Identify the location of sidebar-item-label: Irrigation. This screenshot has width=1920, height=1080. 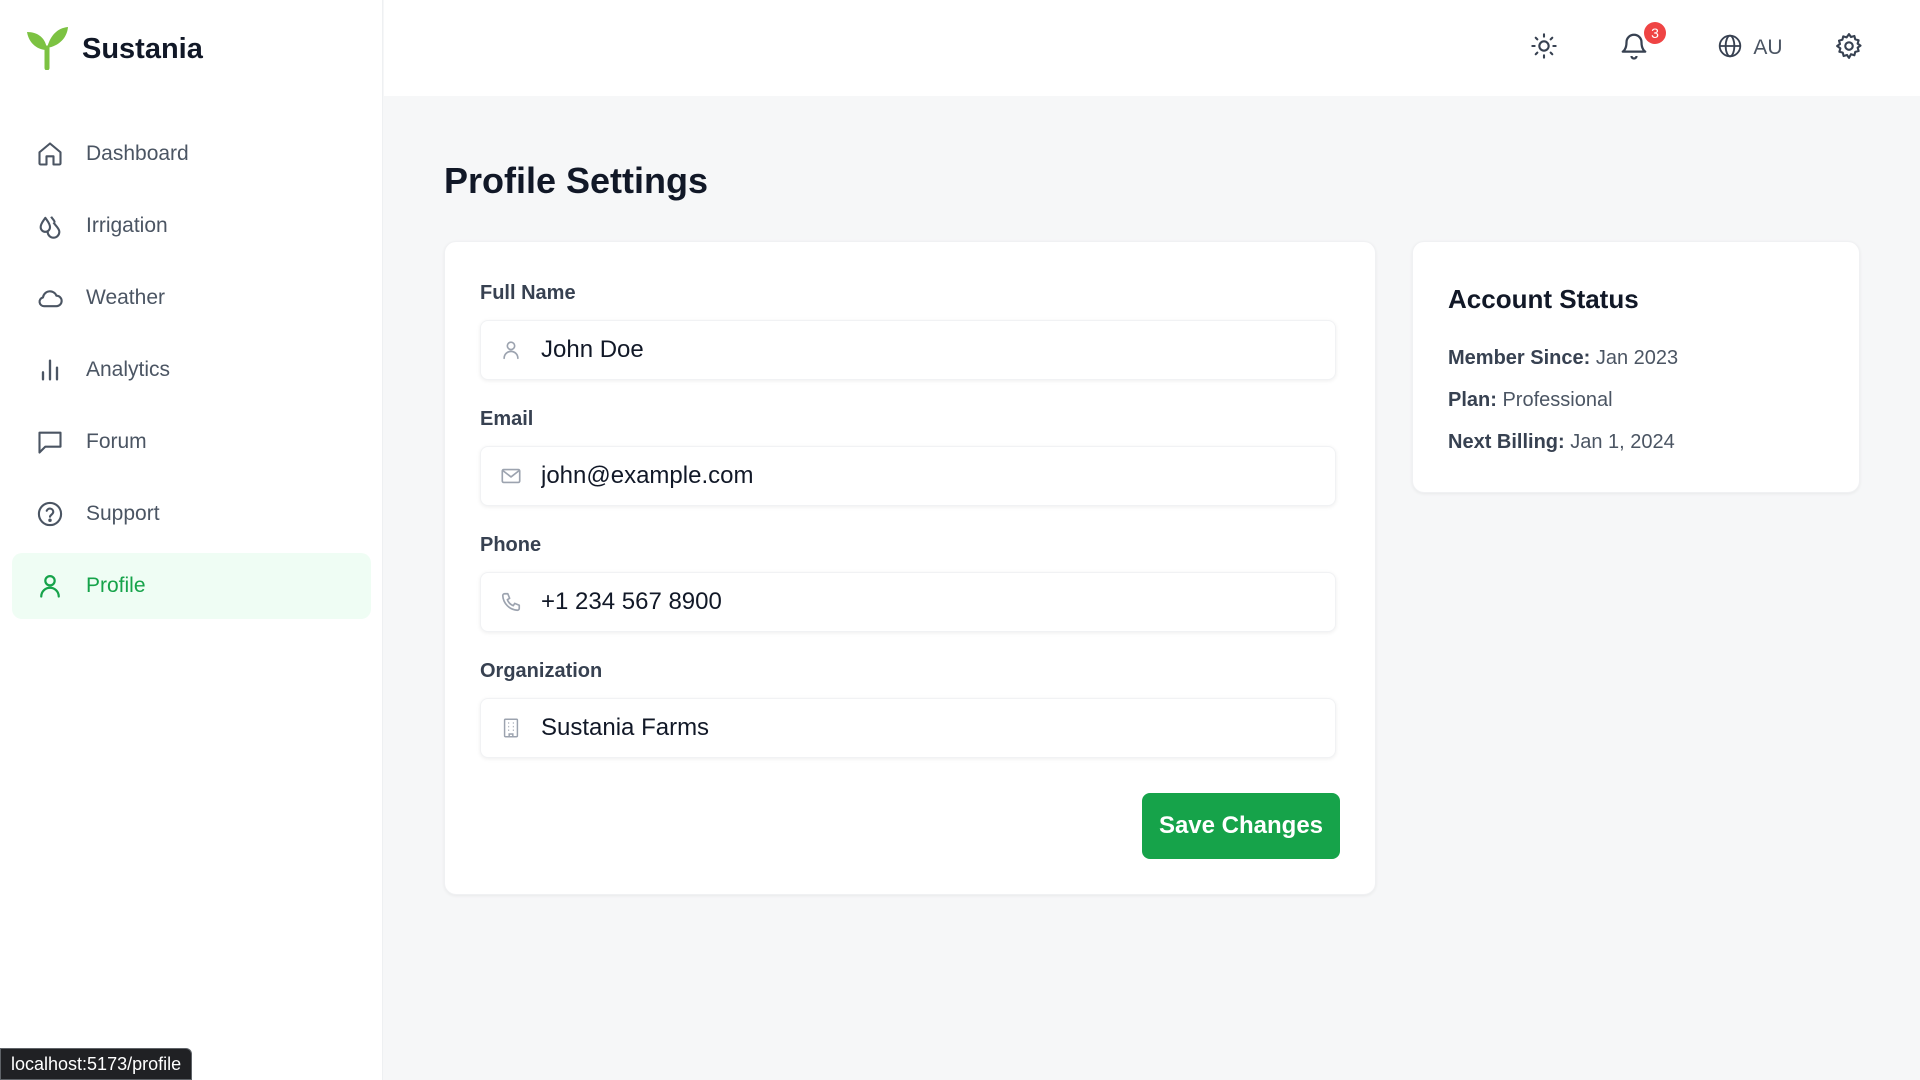
(127, 225).